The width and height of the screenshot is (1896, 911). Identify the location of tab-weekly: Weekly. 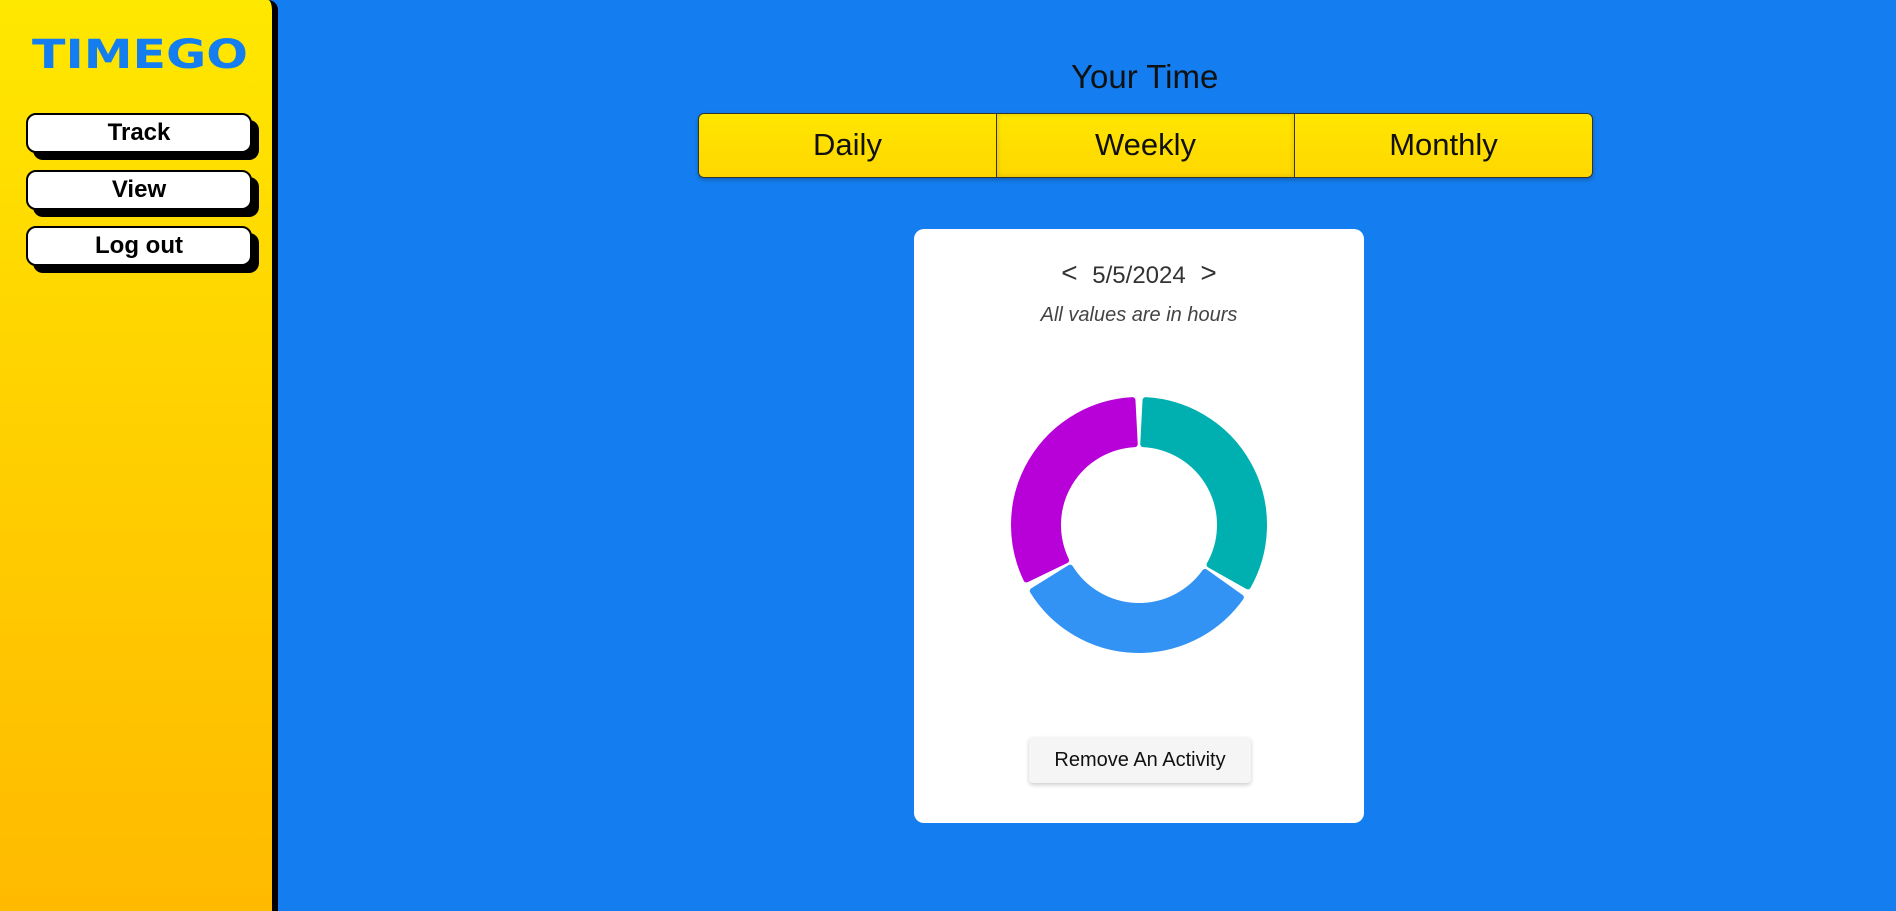
(1145, 145).